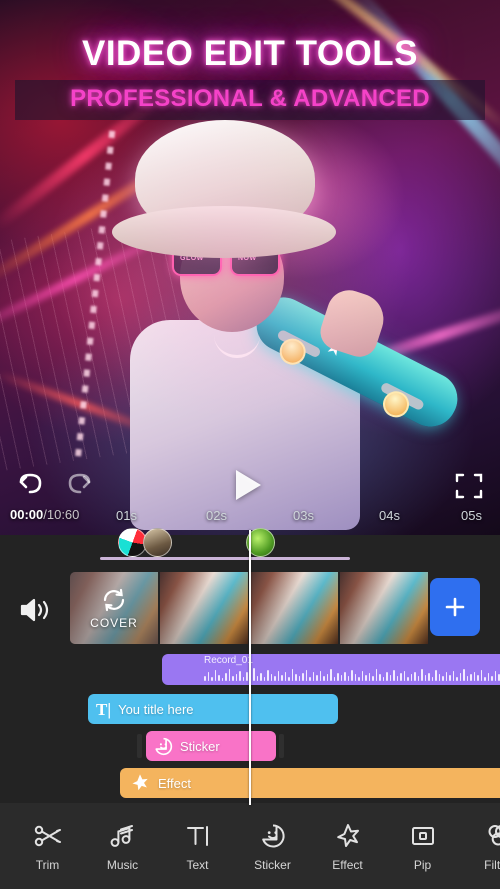 The image size is (500, 889). Describe the element at coordinates (470, 487) in the screenshot. I see `fullscreen-icon` at that location.